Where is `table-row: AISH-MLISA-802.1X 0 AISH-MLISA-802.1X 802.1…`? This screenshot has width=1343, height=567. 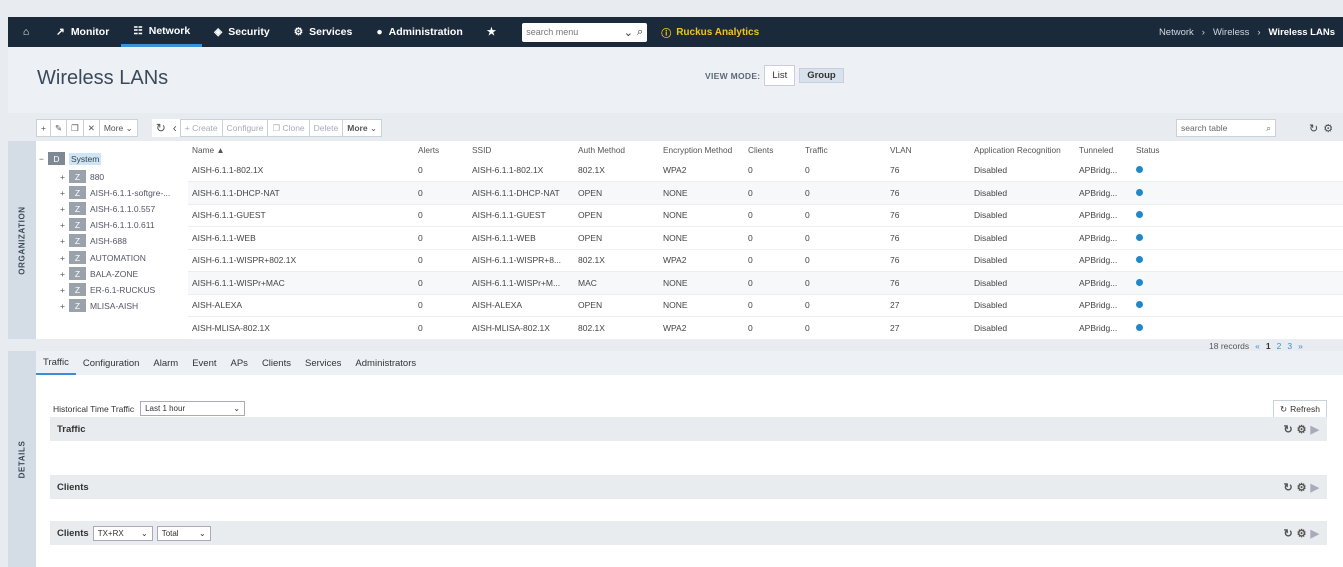
table-row: AISH-MLISA-802.1X 0 AISH-MLISA-802.1X 802.1… is located at coordinates (765, 328).